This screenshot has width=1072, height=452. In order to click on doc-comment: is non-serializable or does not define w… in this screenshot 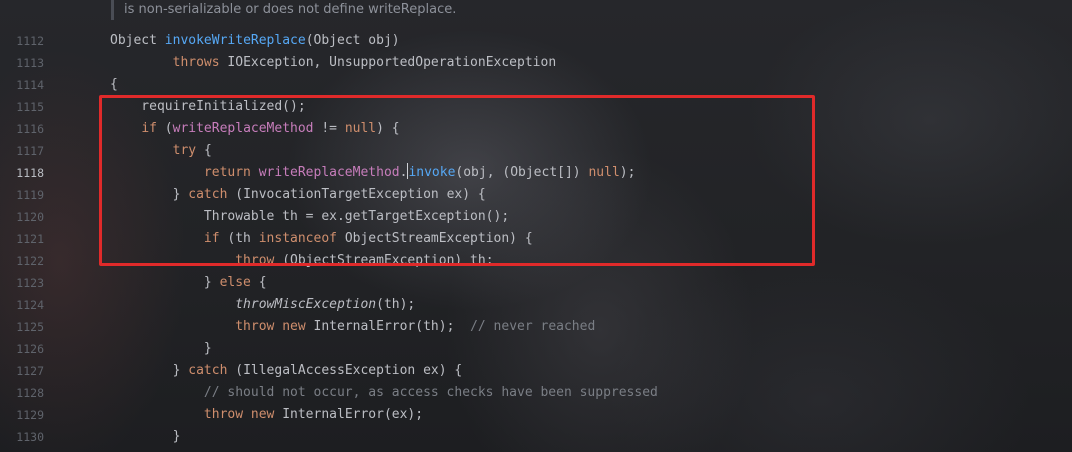, I will do `click(536, 11)`.